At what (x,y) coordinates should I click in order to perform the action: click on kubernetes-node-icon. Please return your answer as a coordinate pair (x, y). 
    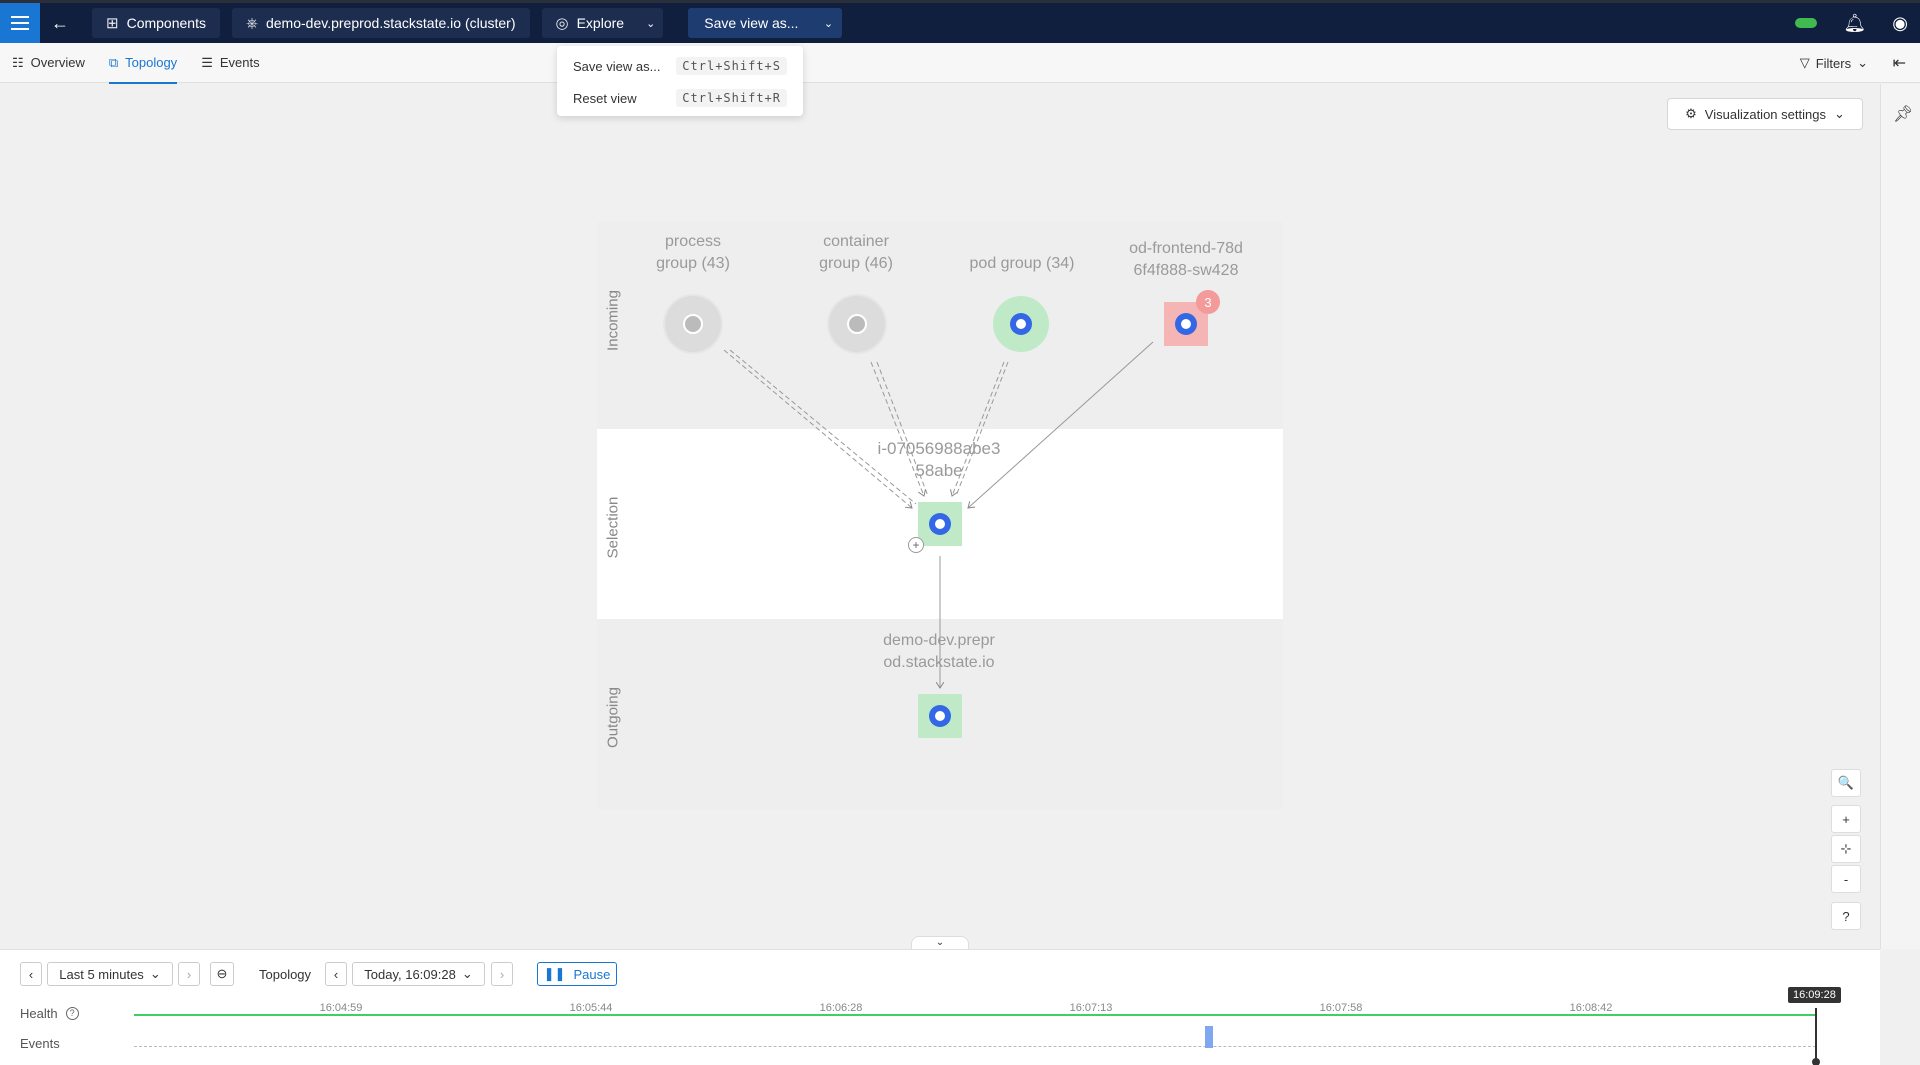
    Looking at the image, I should click on (940, 524).